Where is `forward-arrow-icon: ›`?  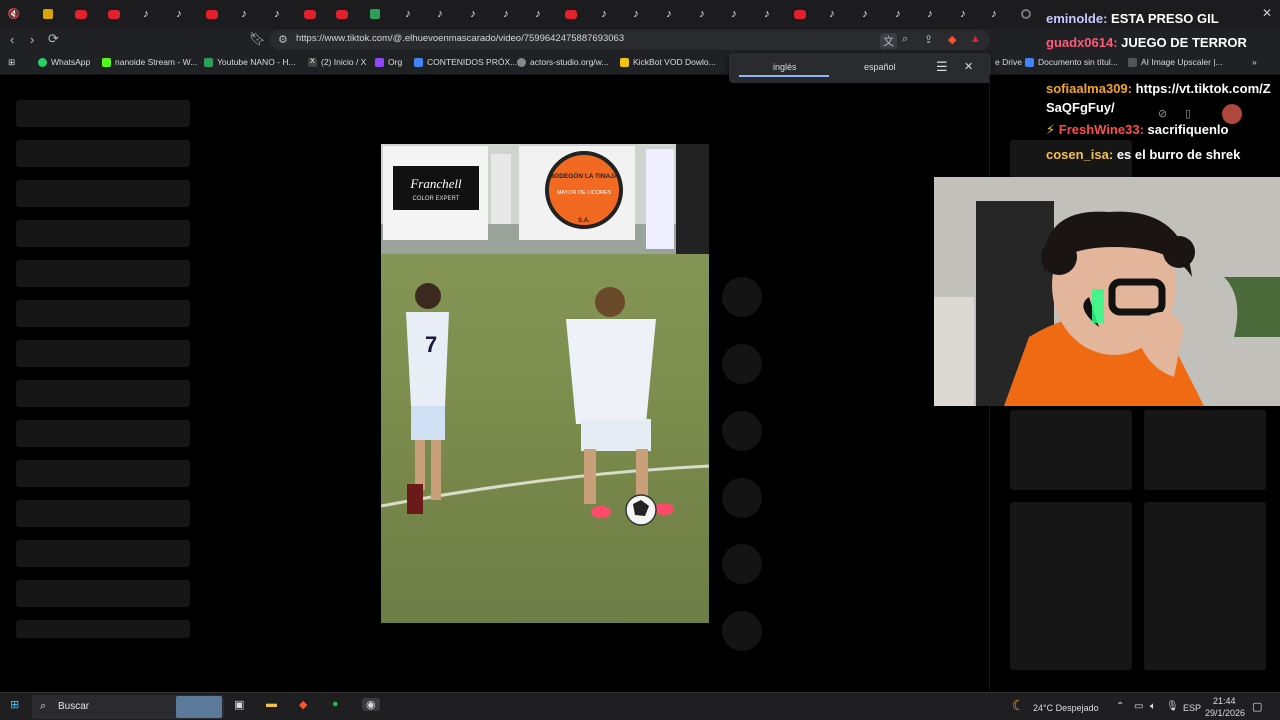
forward-arrow-icon: › is located at coordinates (32, 39).